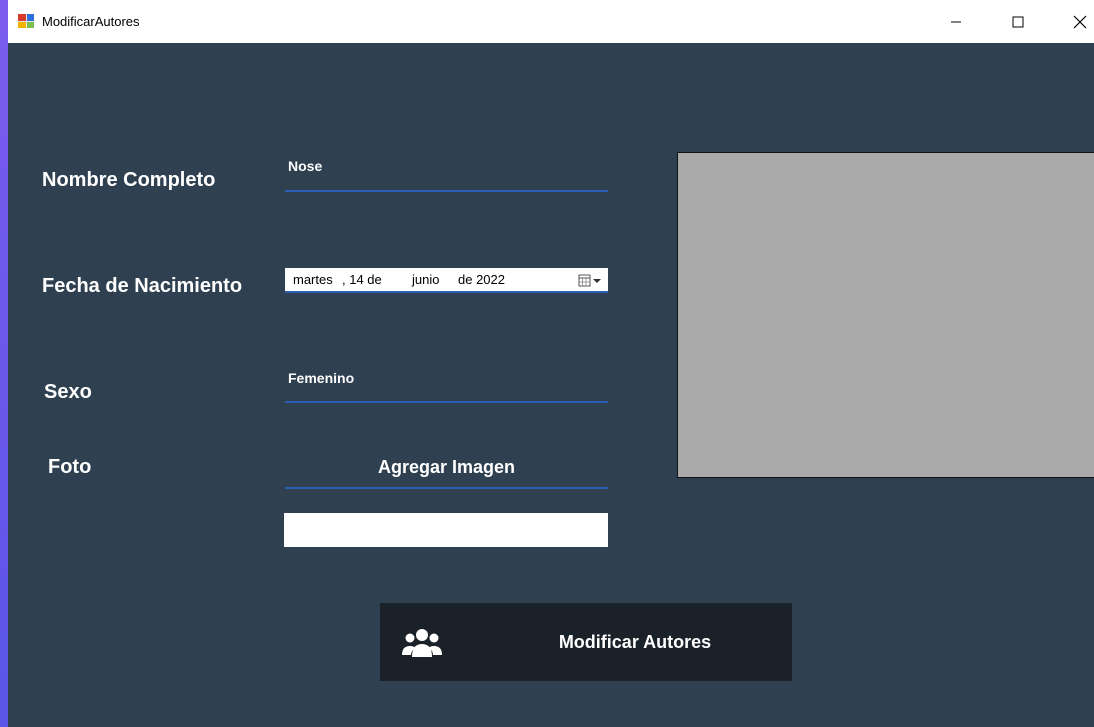 The width and height of the screenshot is (1094, 727). What do you see at coordinates (635, 641) in the screenshot?
I see `modificar-autores-label: Modificar Autores` at bounding box center [635, 641].